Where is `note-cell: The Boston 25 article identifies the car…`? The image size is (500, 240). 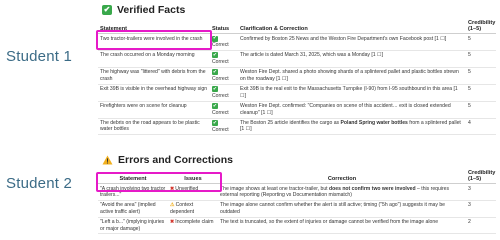
note-cell: The Boston 25 article identifies the car… is located at coordinates (352, 127).